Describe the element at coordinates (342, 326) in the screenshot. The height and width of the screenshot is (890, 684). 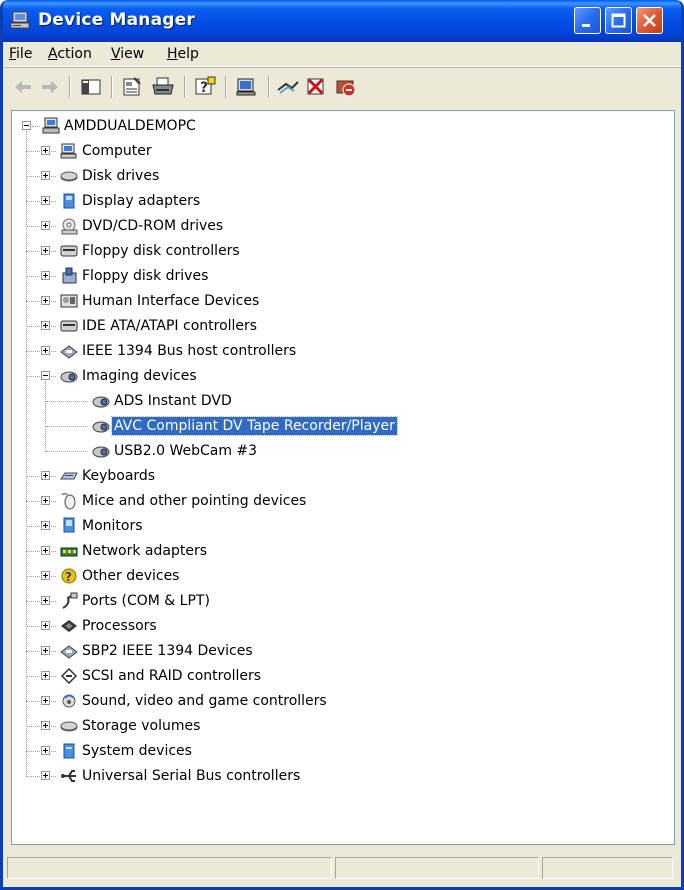
I see `tree-category: IDE ATA/ATAPI controllers` at that location.